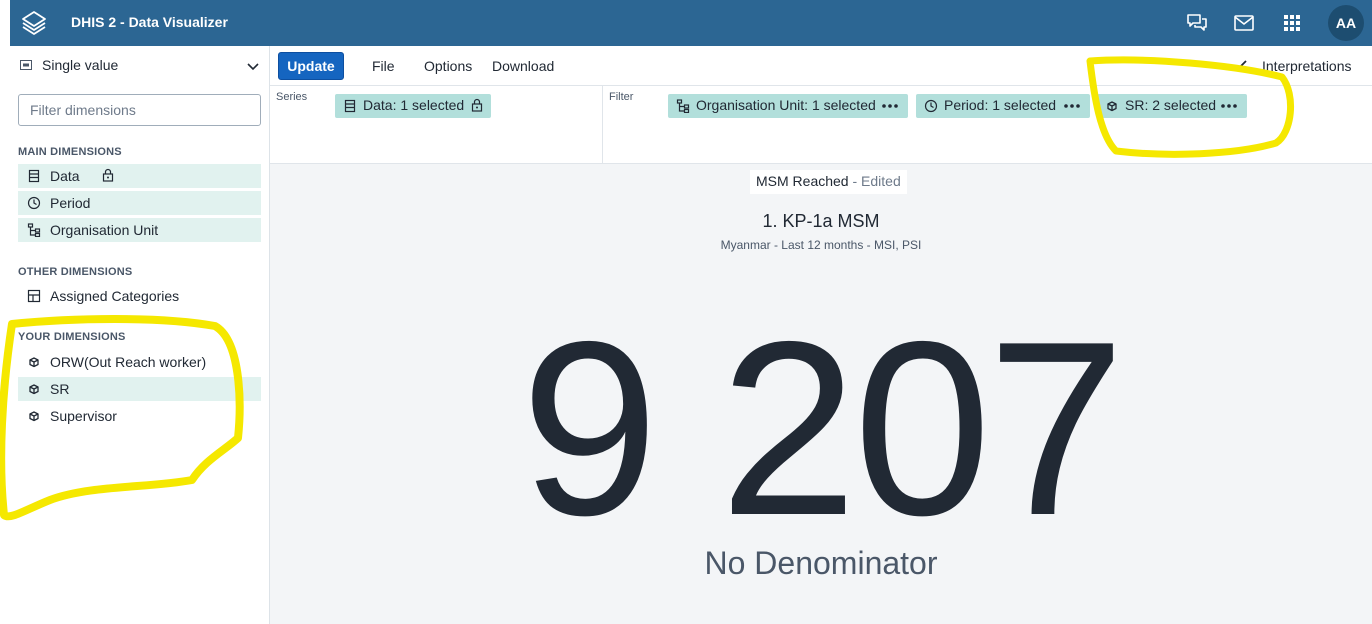 Image resolution: width=1372 pixels, height=624 pixels. Describe the element at coordinates (602, 125) in the screenshot. I see `axis-divider` at that location.